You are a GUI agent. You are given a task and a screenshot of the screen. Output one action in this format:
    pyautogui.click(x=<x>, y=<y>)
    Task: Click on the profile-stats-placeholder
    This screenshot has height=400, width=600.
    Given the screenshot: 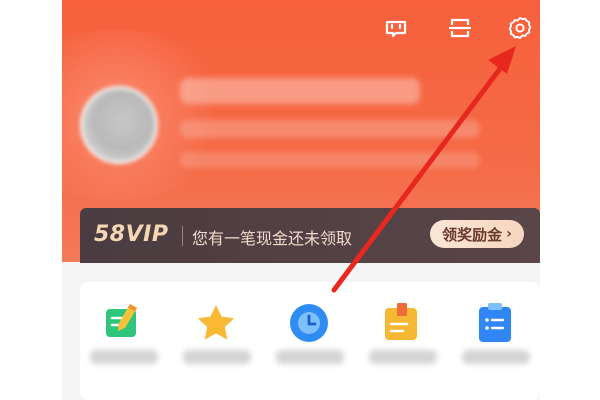 What is the action you would take?
    pyautogui.click(x=330, y=129)
    